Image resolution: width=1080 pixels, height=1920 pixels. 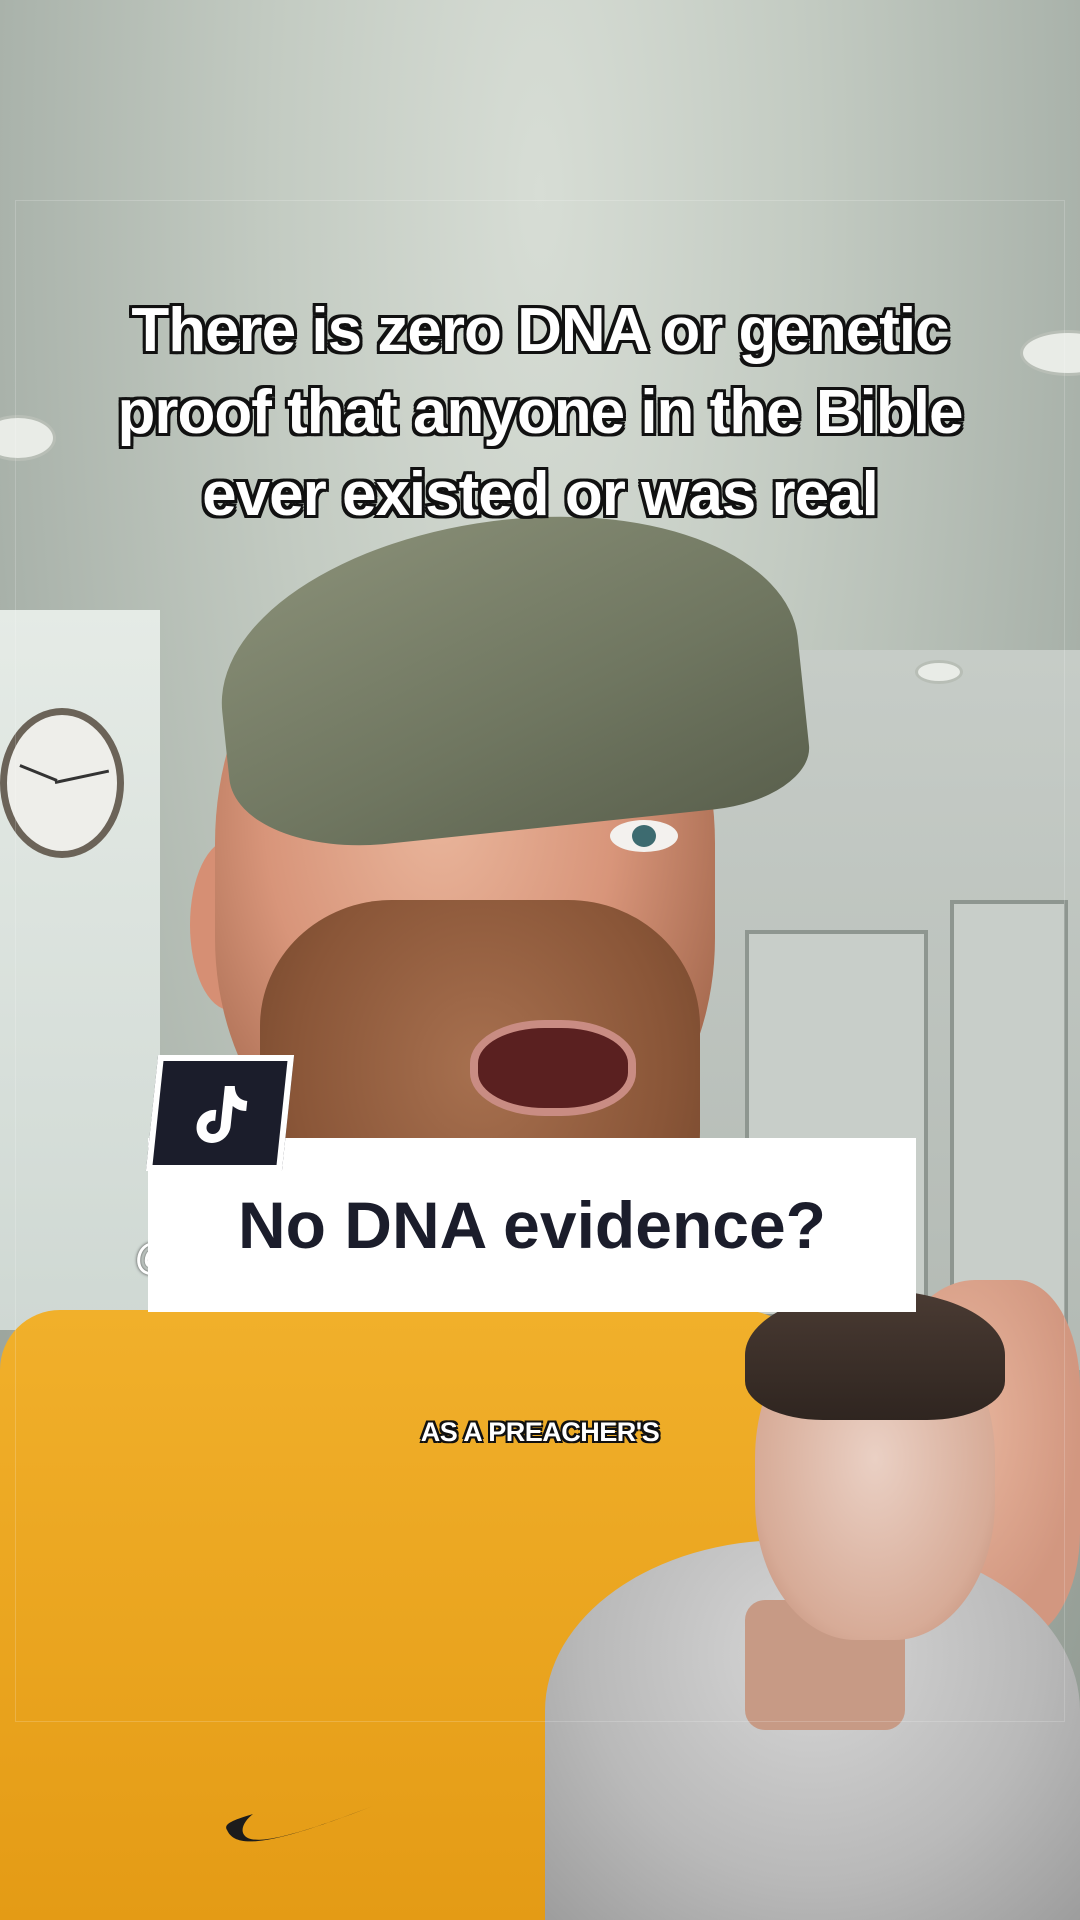 I want to click on ceiling-light, so click(x=939, y=672).